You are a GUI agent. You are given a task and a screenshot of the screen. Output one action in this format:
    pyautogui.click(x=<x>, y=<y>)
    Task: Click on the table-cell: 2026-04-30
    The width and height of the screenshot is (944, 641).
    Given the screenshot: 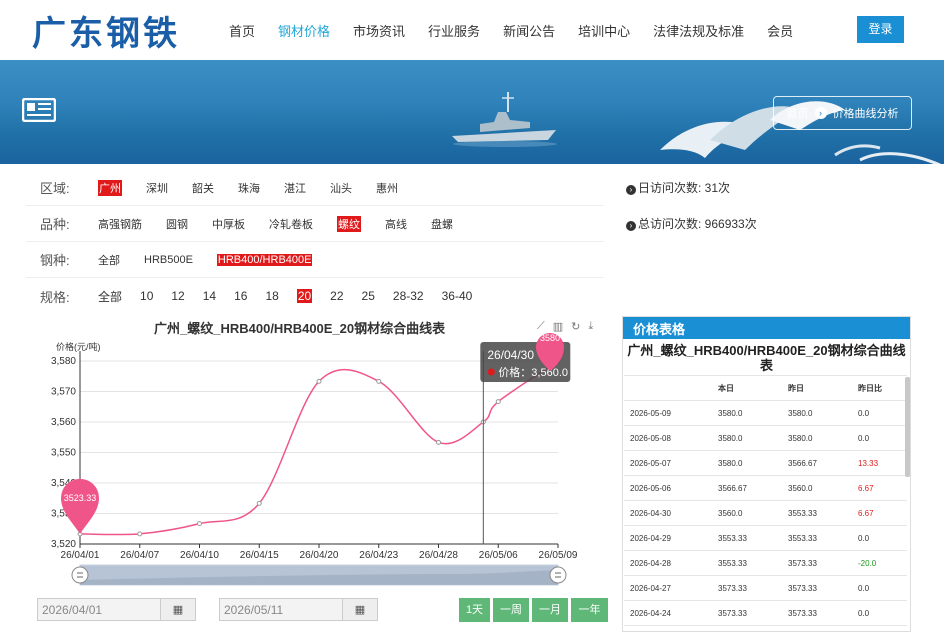 What is the action you would take?
    pyautogui.click(x=668, y=513)
    